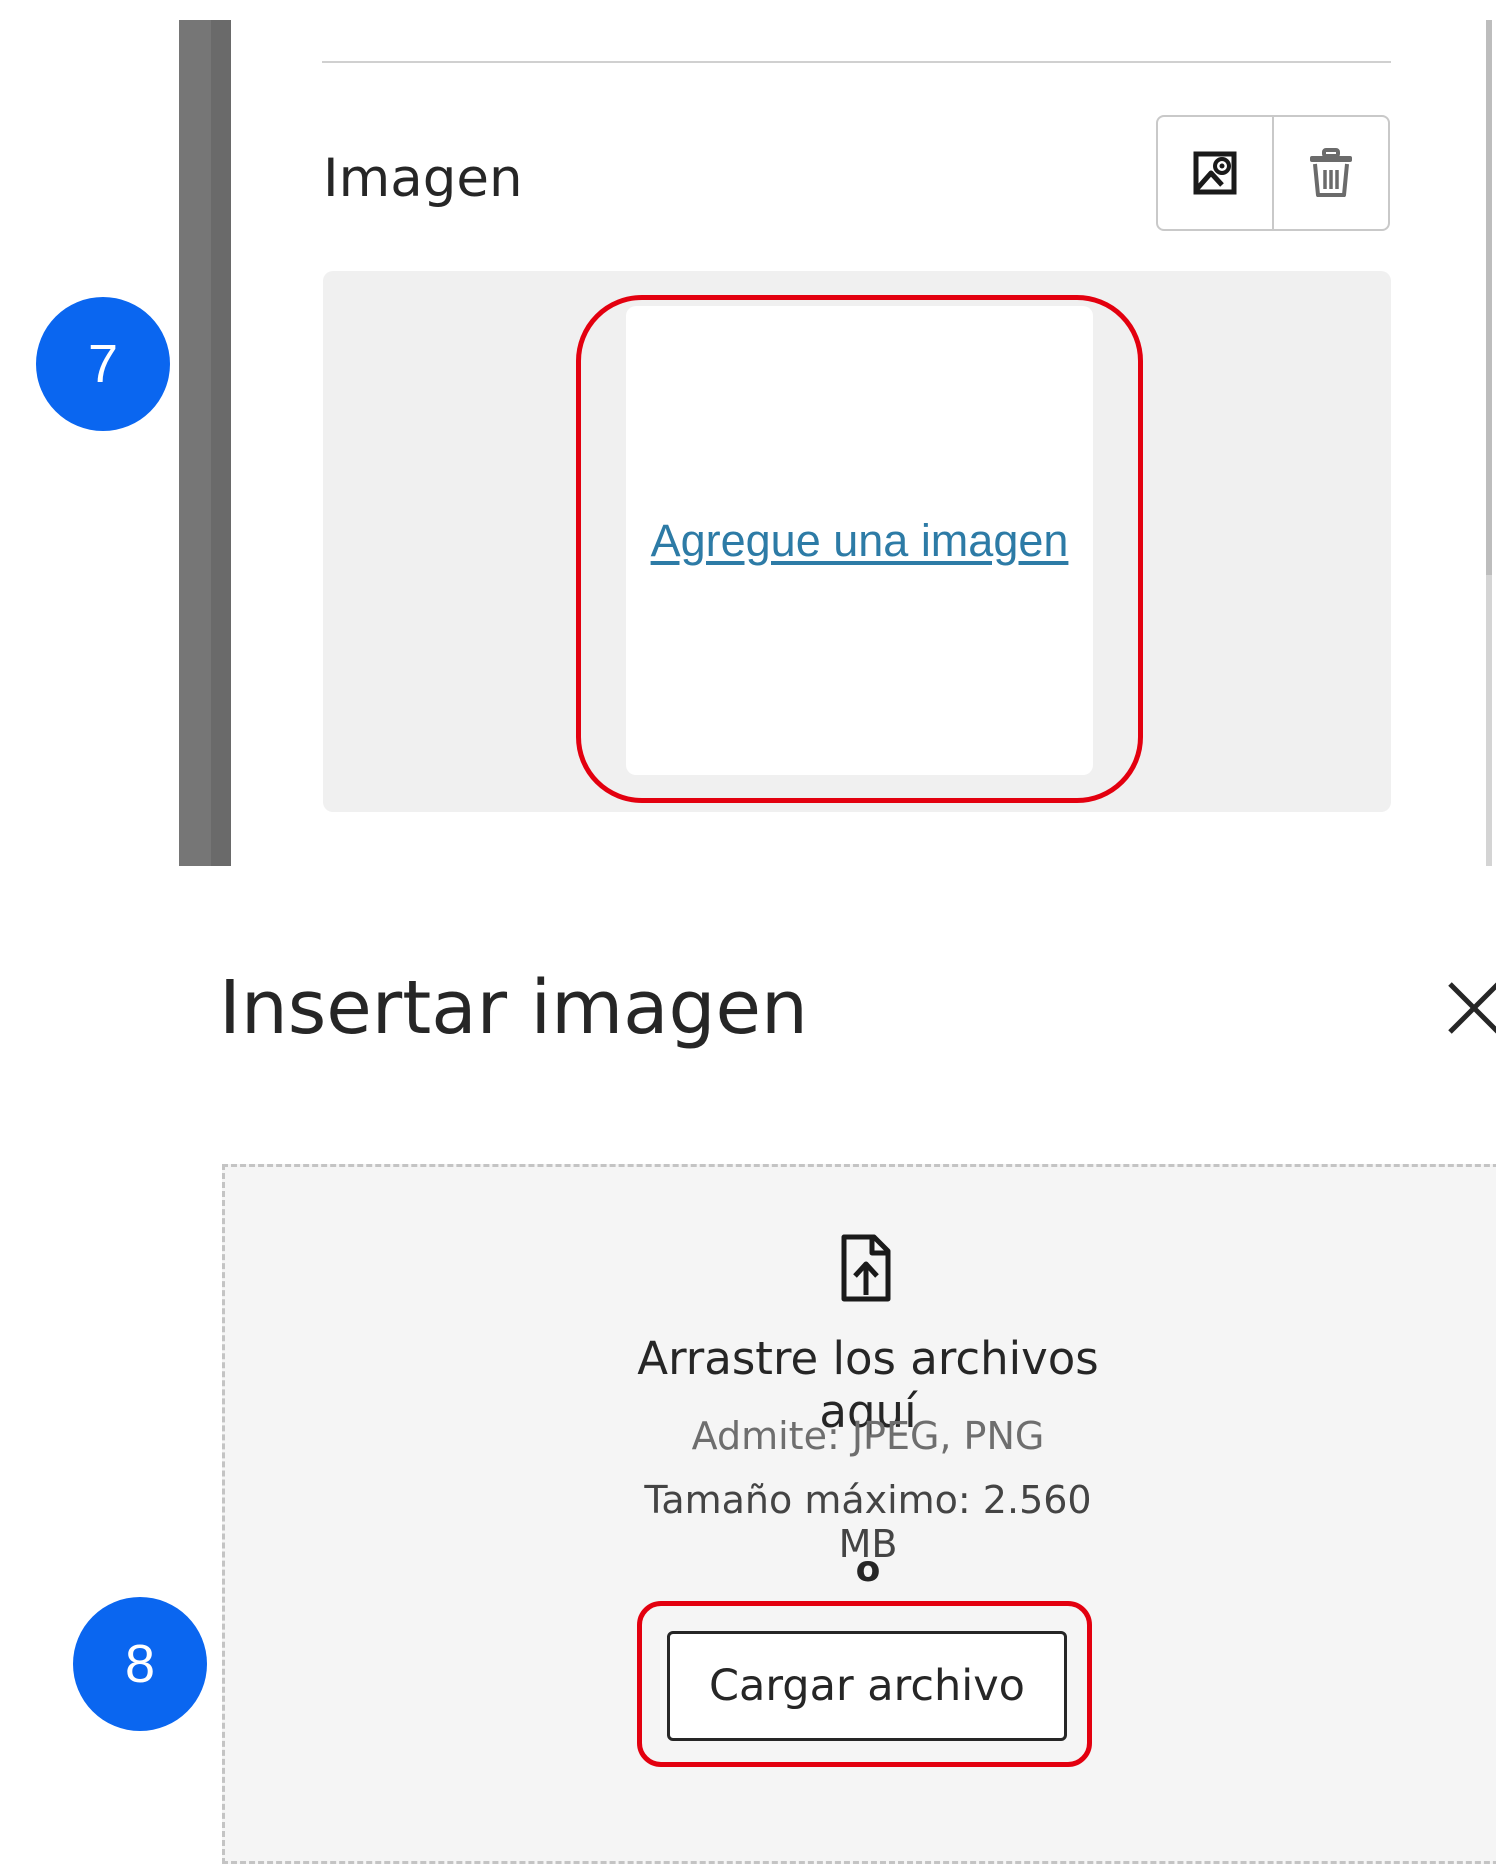  Describe the element at coordinates (221, 443) in the screenshot. I see `block-selection-bar-edge` at that location.